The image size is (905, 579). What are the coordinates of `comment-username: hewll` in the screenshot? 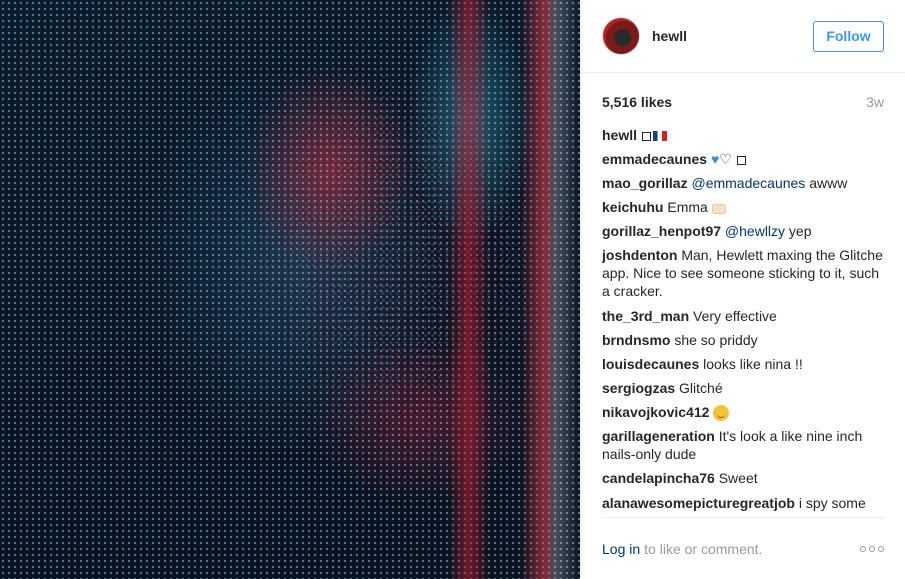 It's located at (619, 135).